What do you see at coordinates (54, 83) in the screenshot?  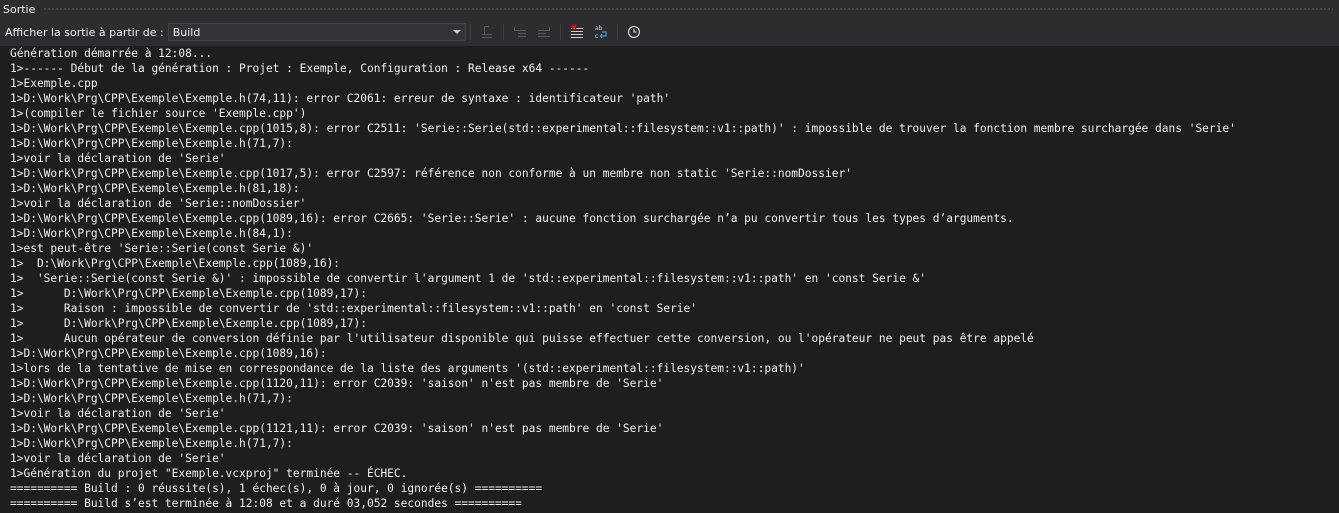 I see `output-line: 1>Exemple.cpp` at bounding box center [54, 83].